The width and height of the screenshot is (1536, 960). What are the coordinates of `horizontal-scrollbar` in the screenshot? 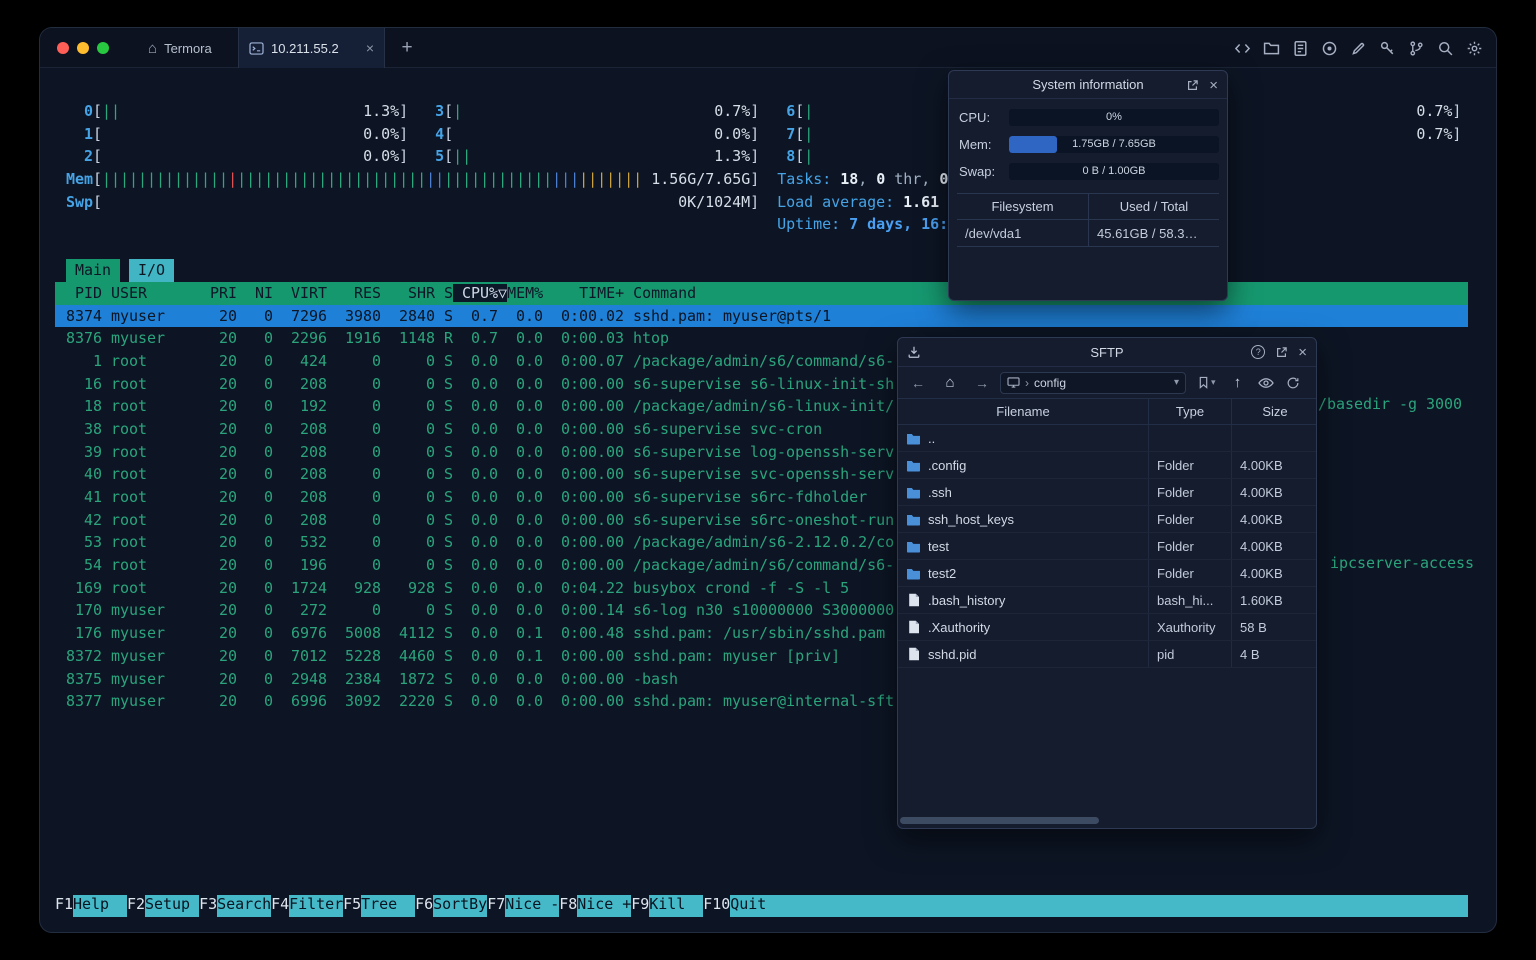 It's located at (1107, 820).